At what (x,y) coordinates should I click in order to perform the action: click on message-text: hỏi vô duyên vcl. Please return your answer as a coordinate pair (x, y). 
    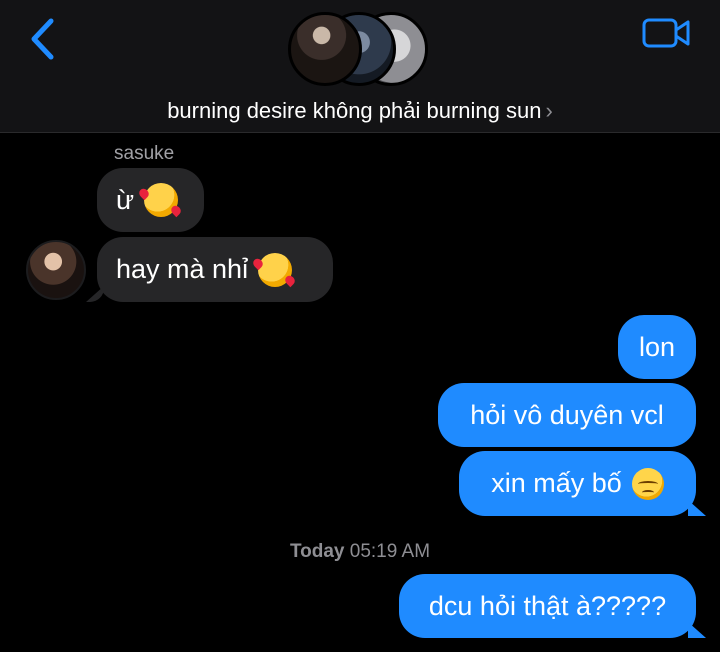
    Looking at the image, I should click on (567, 414).